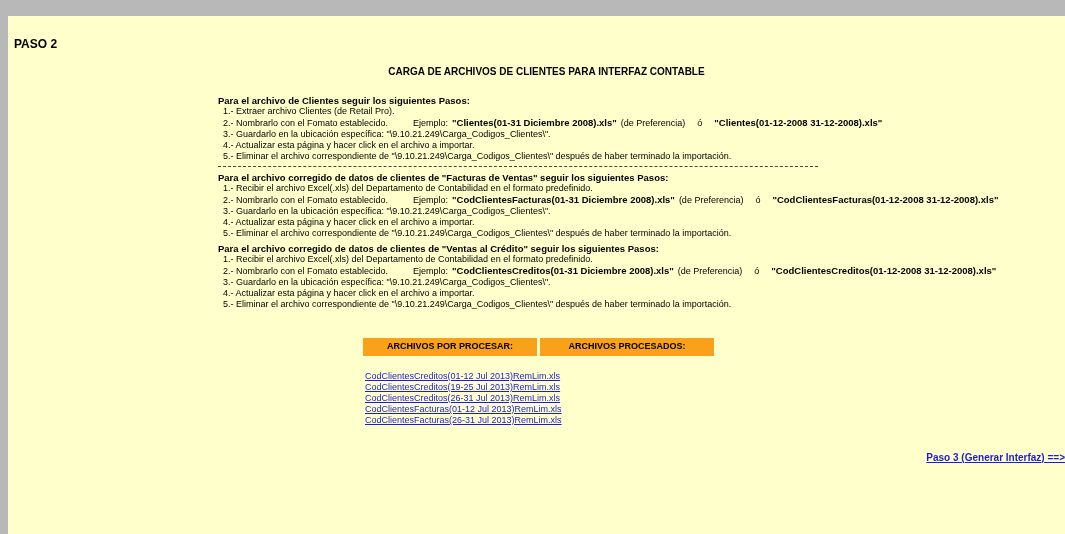 The height and width of the screenshot is (534, 1065). I want to click on alternate-filename: "CodClientesCreditos(01-12-2008 31-12-2008).xls", so click(884, 270).